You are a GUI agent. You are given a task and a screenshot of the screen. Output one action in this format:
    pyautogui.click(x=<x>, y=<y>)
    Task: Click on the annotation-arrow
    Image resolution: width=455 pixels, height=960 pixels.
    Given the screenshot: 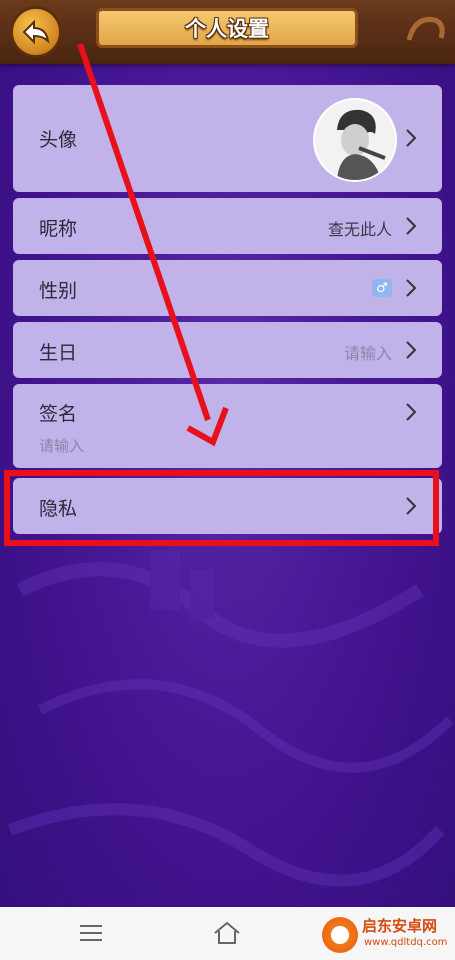 What is the action you would take?
    pyautogui.click(x=153, y=245)
    